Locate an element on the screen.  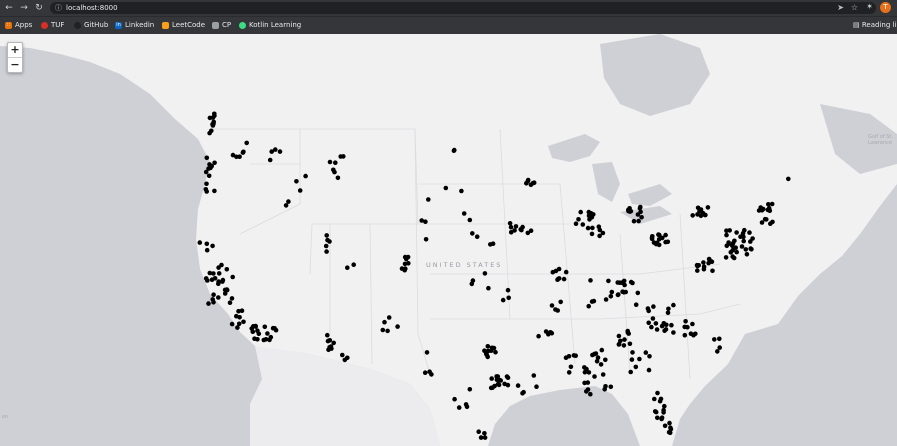
back-arrow-icon: ← is located at coordinates (9, 8).